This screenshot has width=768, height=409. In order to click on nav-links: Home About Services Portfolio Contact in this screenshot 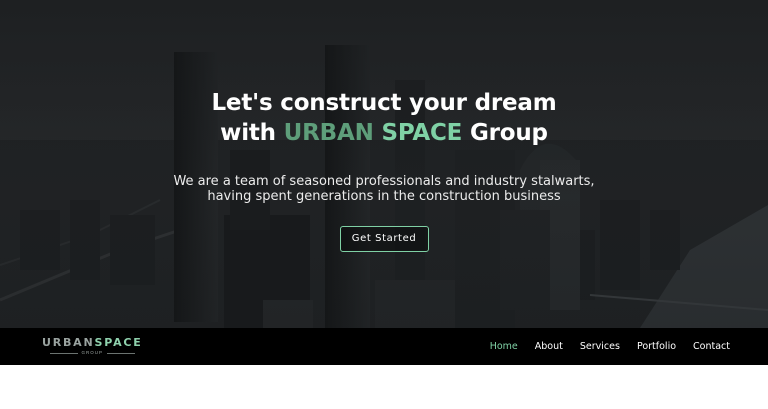, I will do `click(610, 346)`.